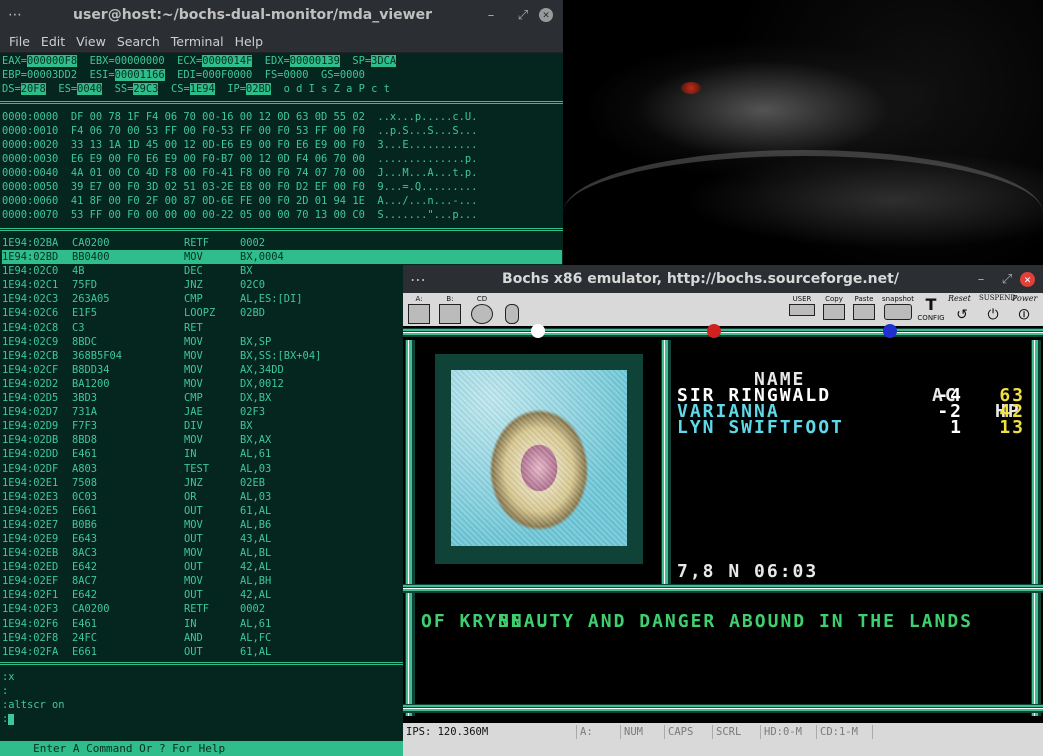 This screenshot has height=756, width=1043. Describe the element at coordinates (539, 459) in the screenshot. I see `character-portrait` at that location.